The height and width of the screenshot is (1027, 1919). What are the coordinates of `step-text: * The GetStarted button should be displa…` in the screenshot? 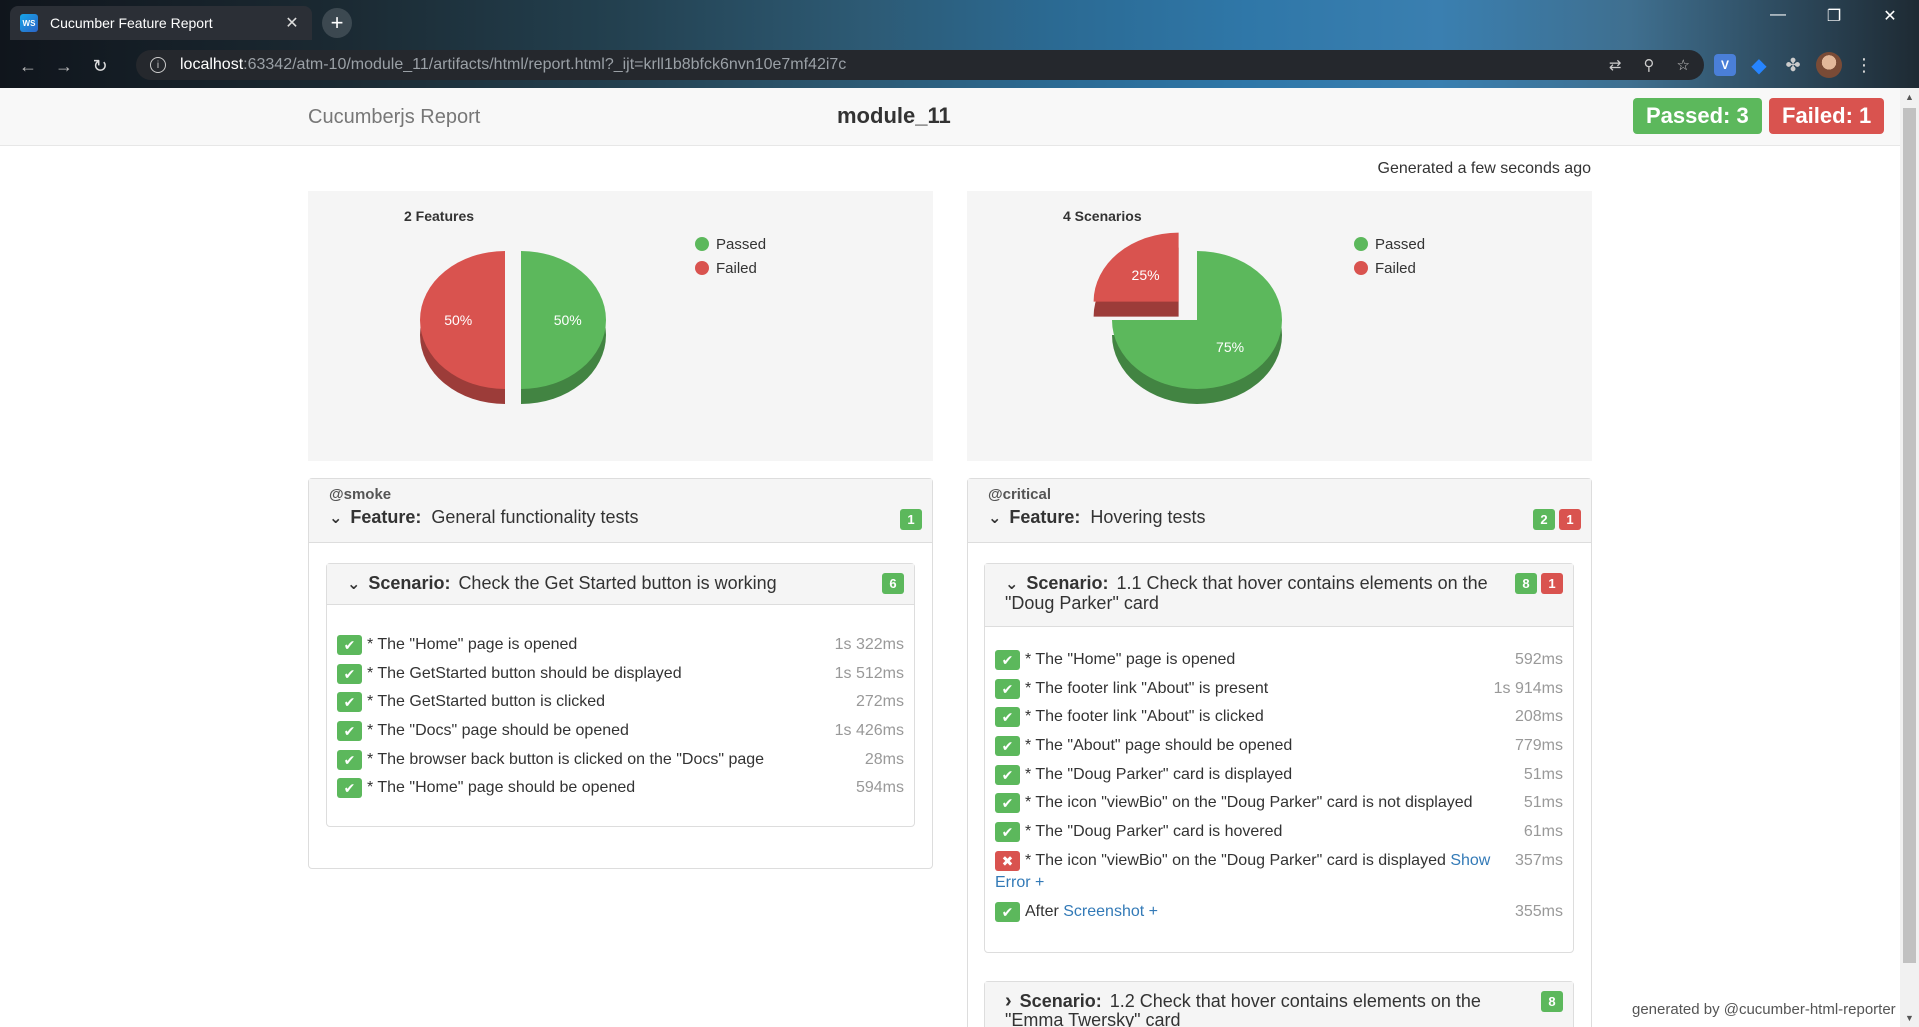 It's located at (524, 673).